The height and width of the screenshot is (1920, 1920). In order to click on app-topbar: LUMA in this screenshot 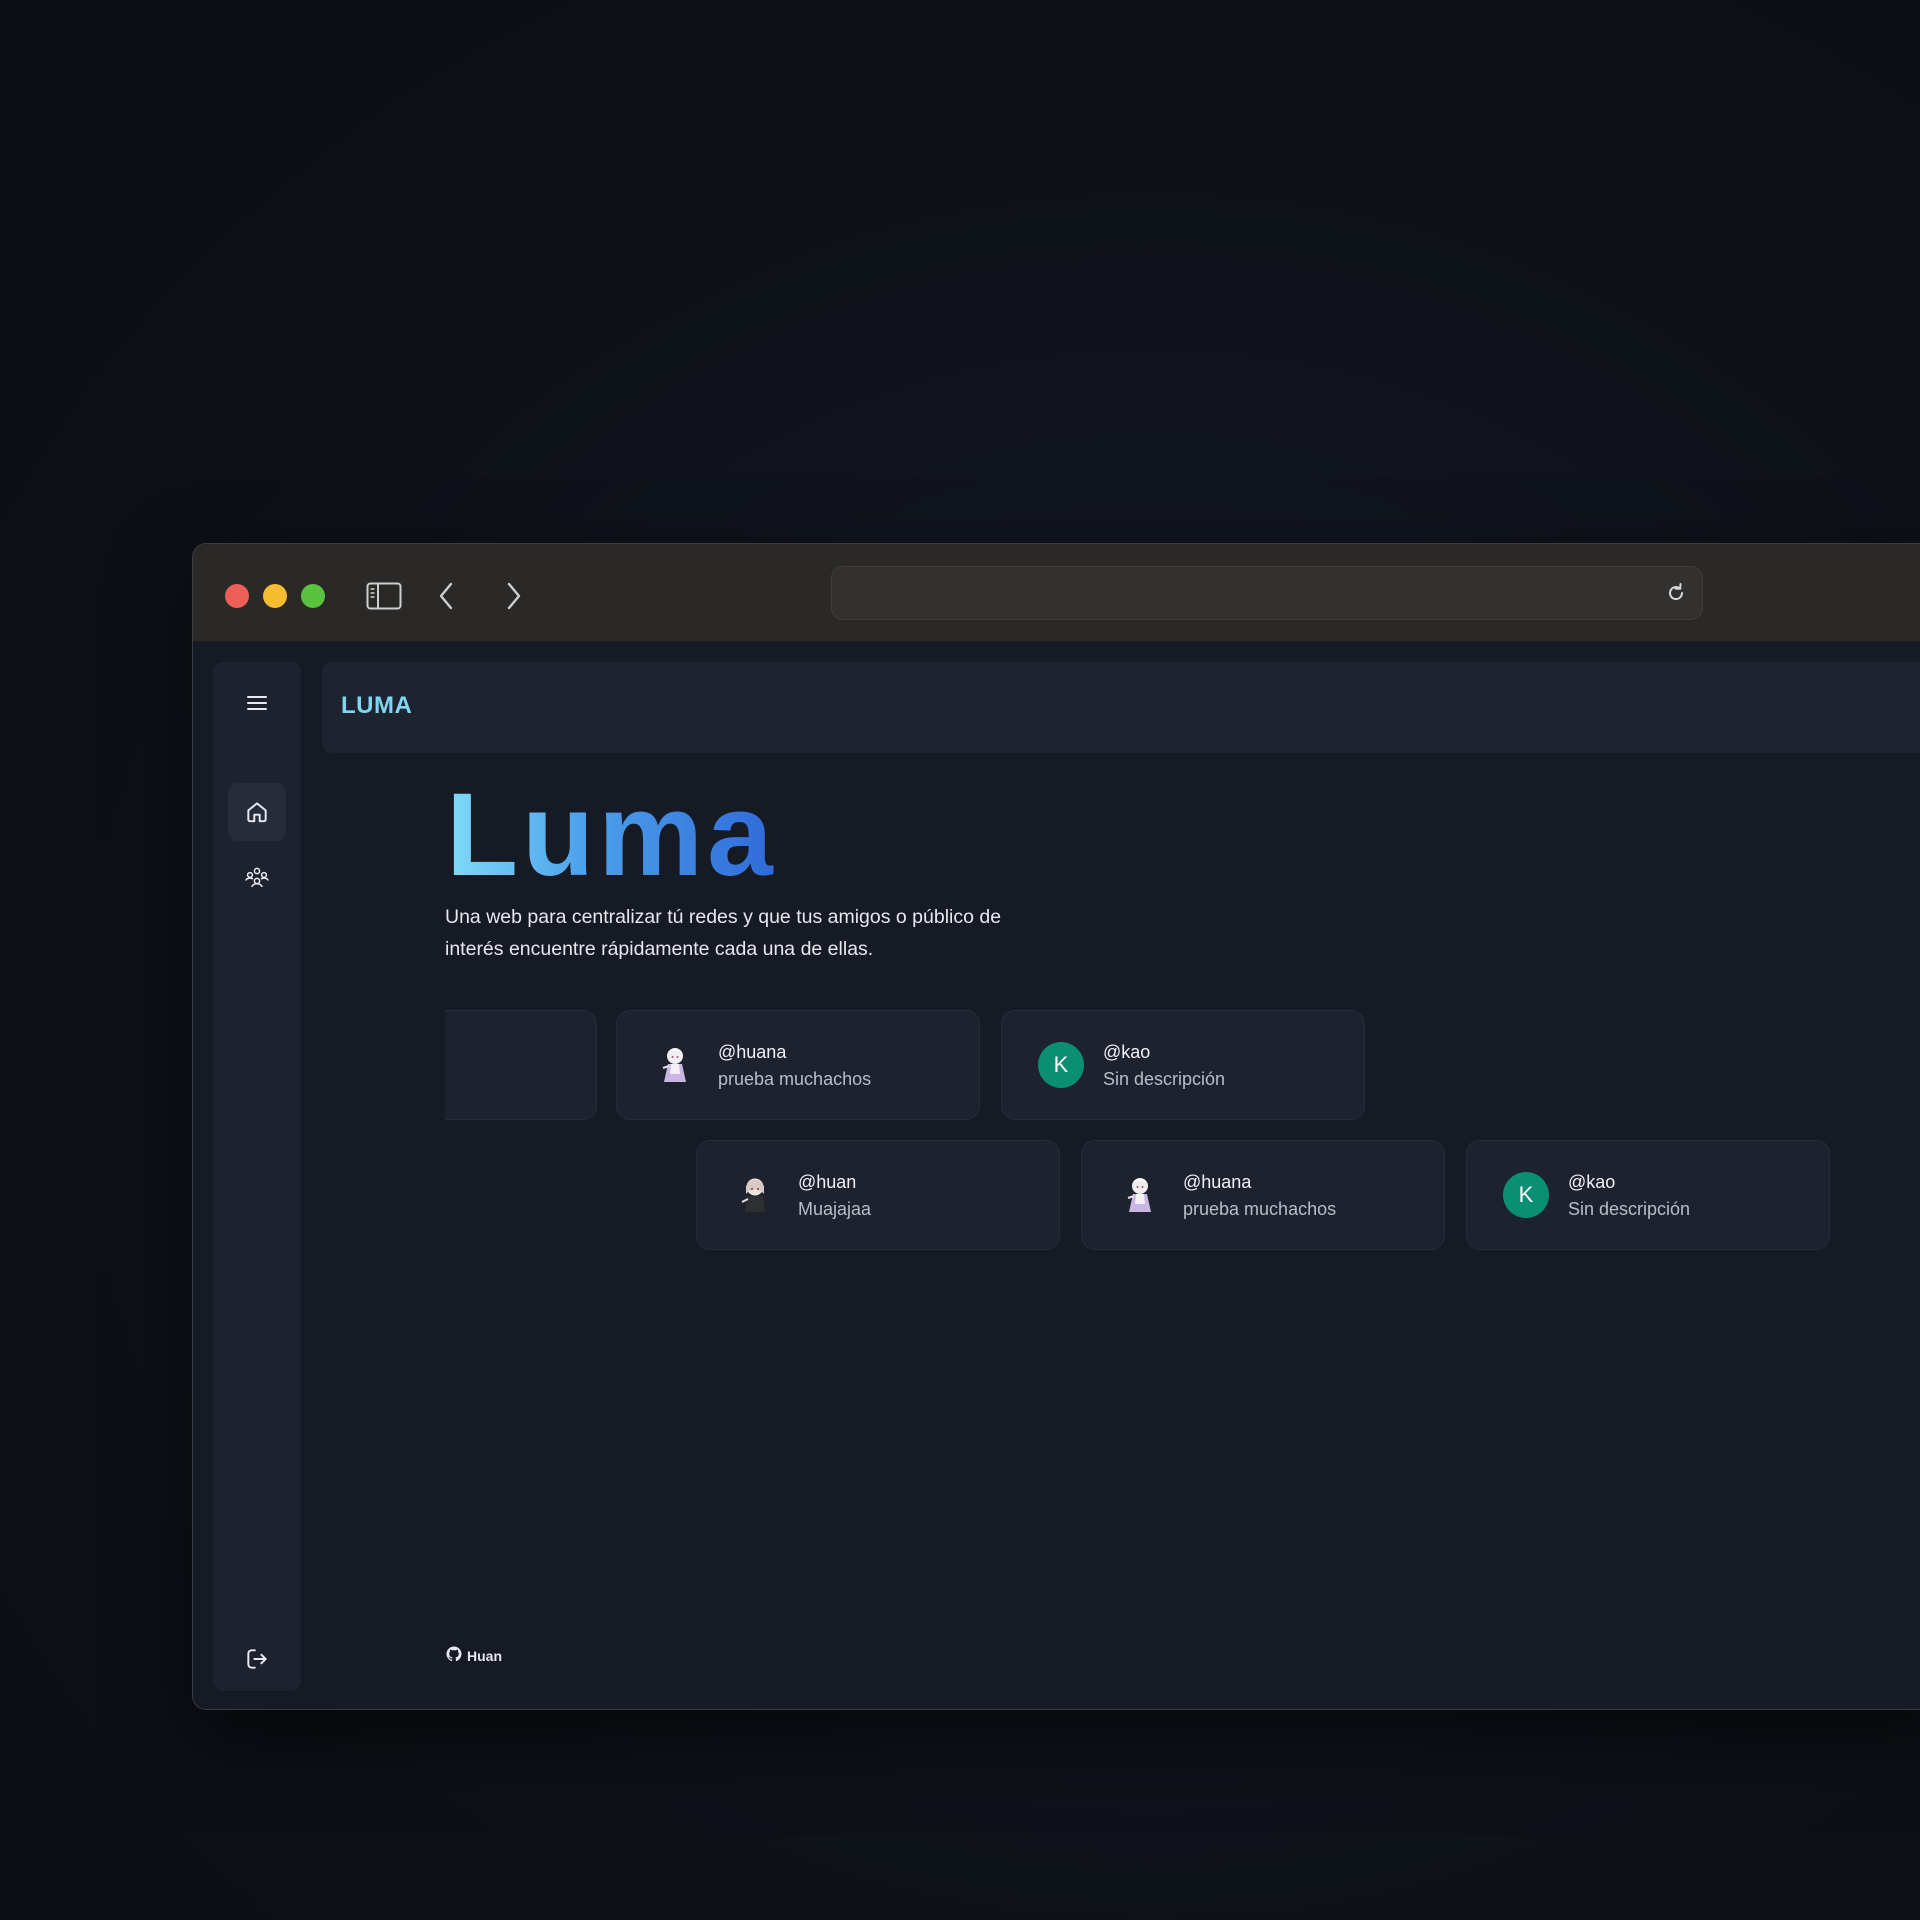, I will do `click(1121, 707)`.